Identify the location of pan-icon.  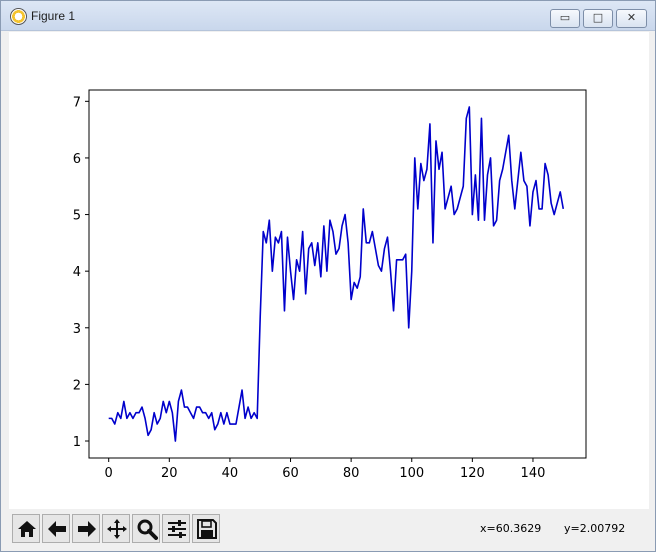
(117, 529).